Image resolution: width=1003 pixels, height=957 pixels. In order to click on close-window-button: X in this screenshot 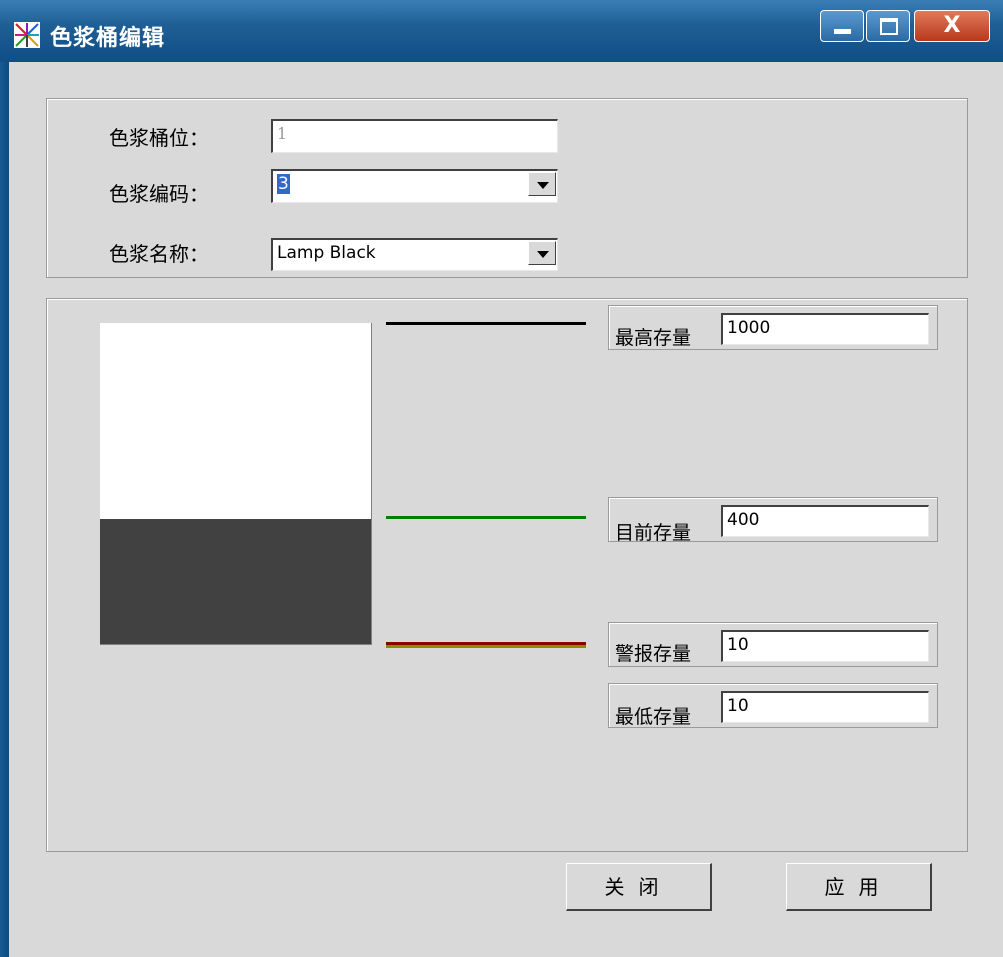, I will do `click(952, 26)`.